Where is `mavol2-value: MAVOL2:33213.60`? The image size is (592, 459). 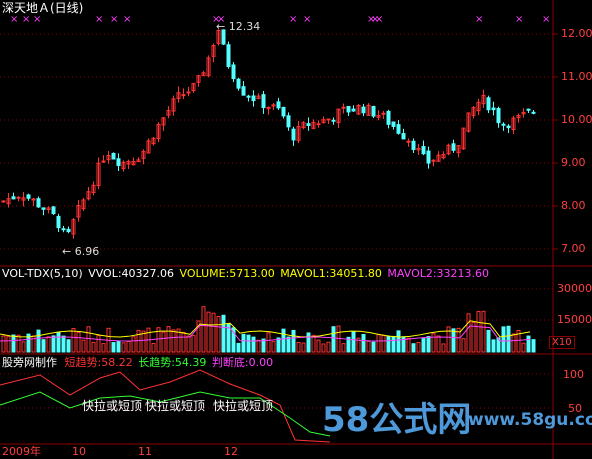 mavol2-value: MAVOL2:33213.60 is located at coordinates (438, 273).